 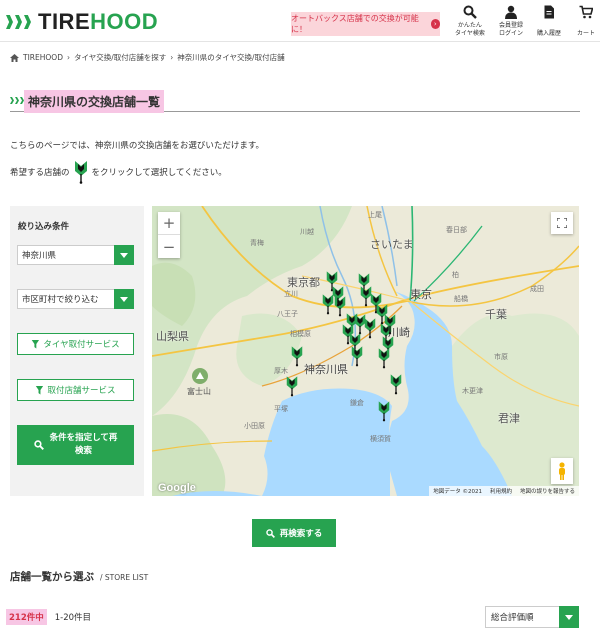 What do you see at coordinates (294, 533) in the screenshot?
I see `research-button: 再検索する` at bounding box center [294, 533].